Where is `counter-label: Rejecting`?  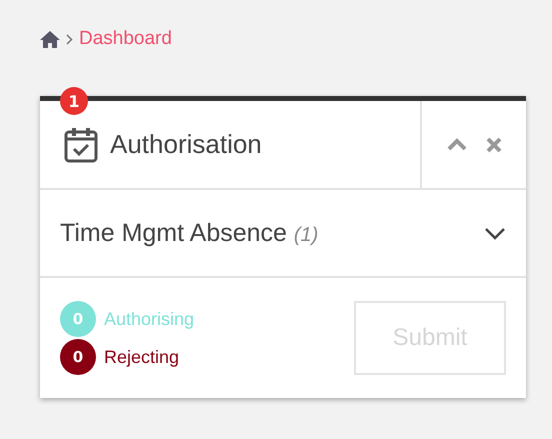 counter-label: Rejecting is located at coordinates (142, 357).